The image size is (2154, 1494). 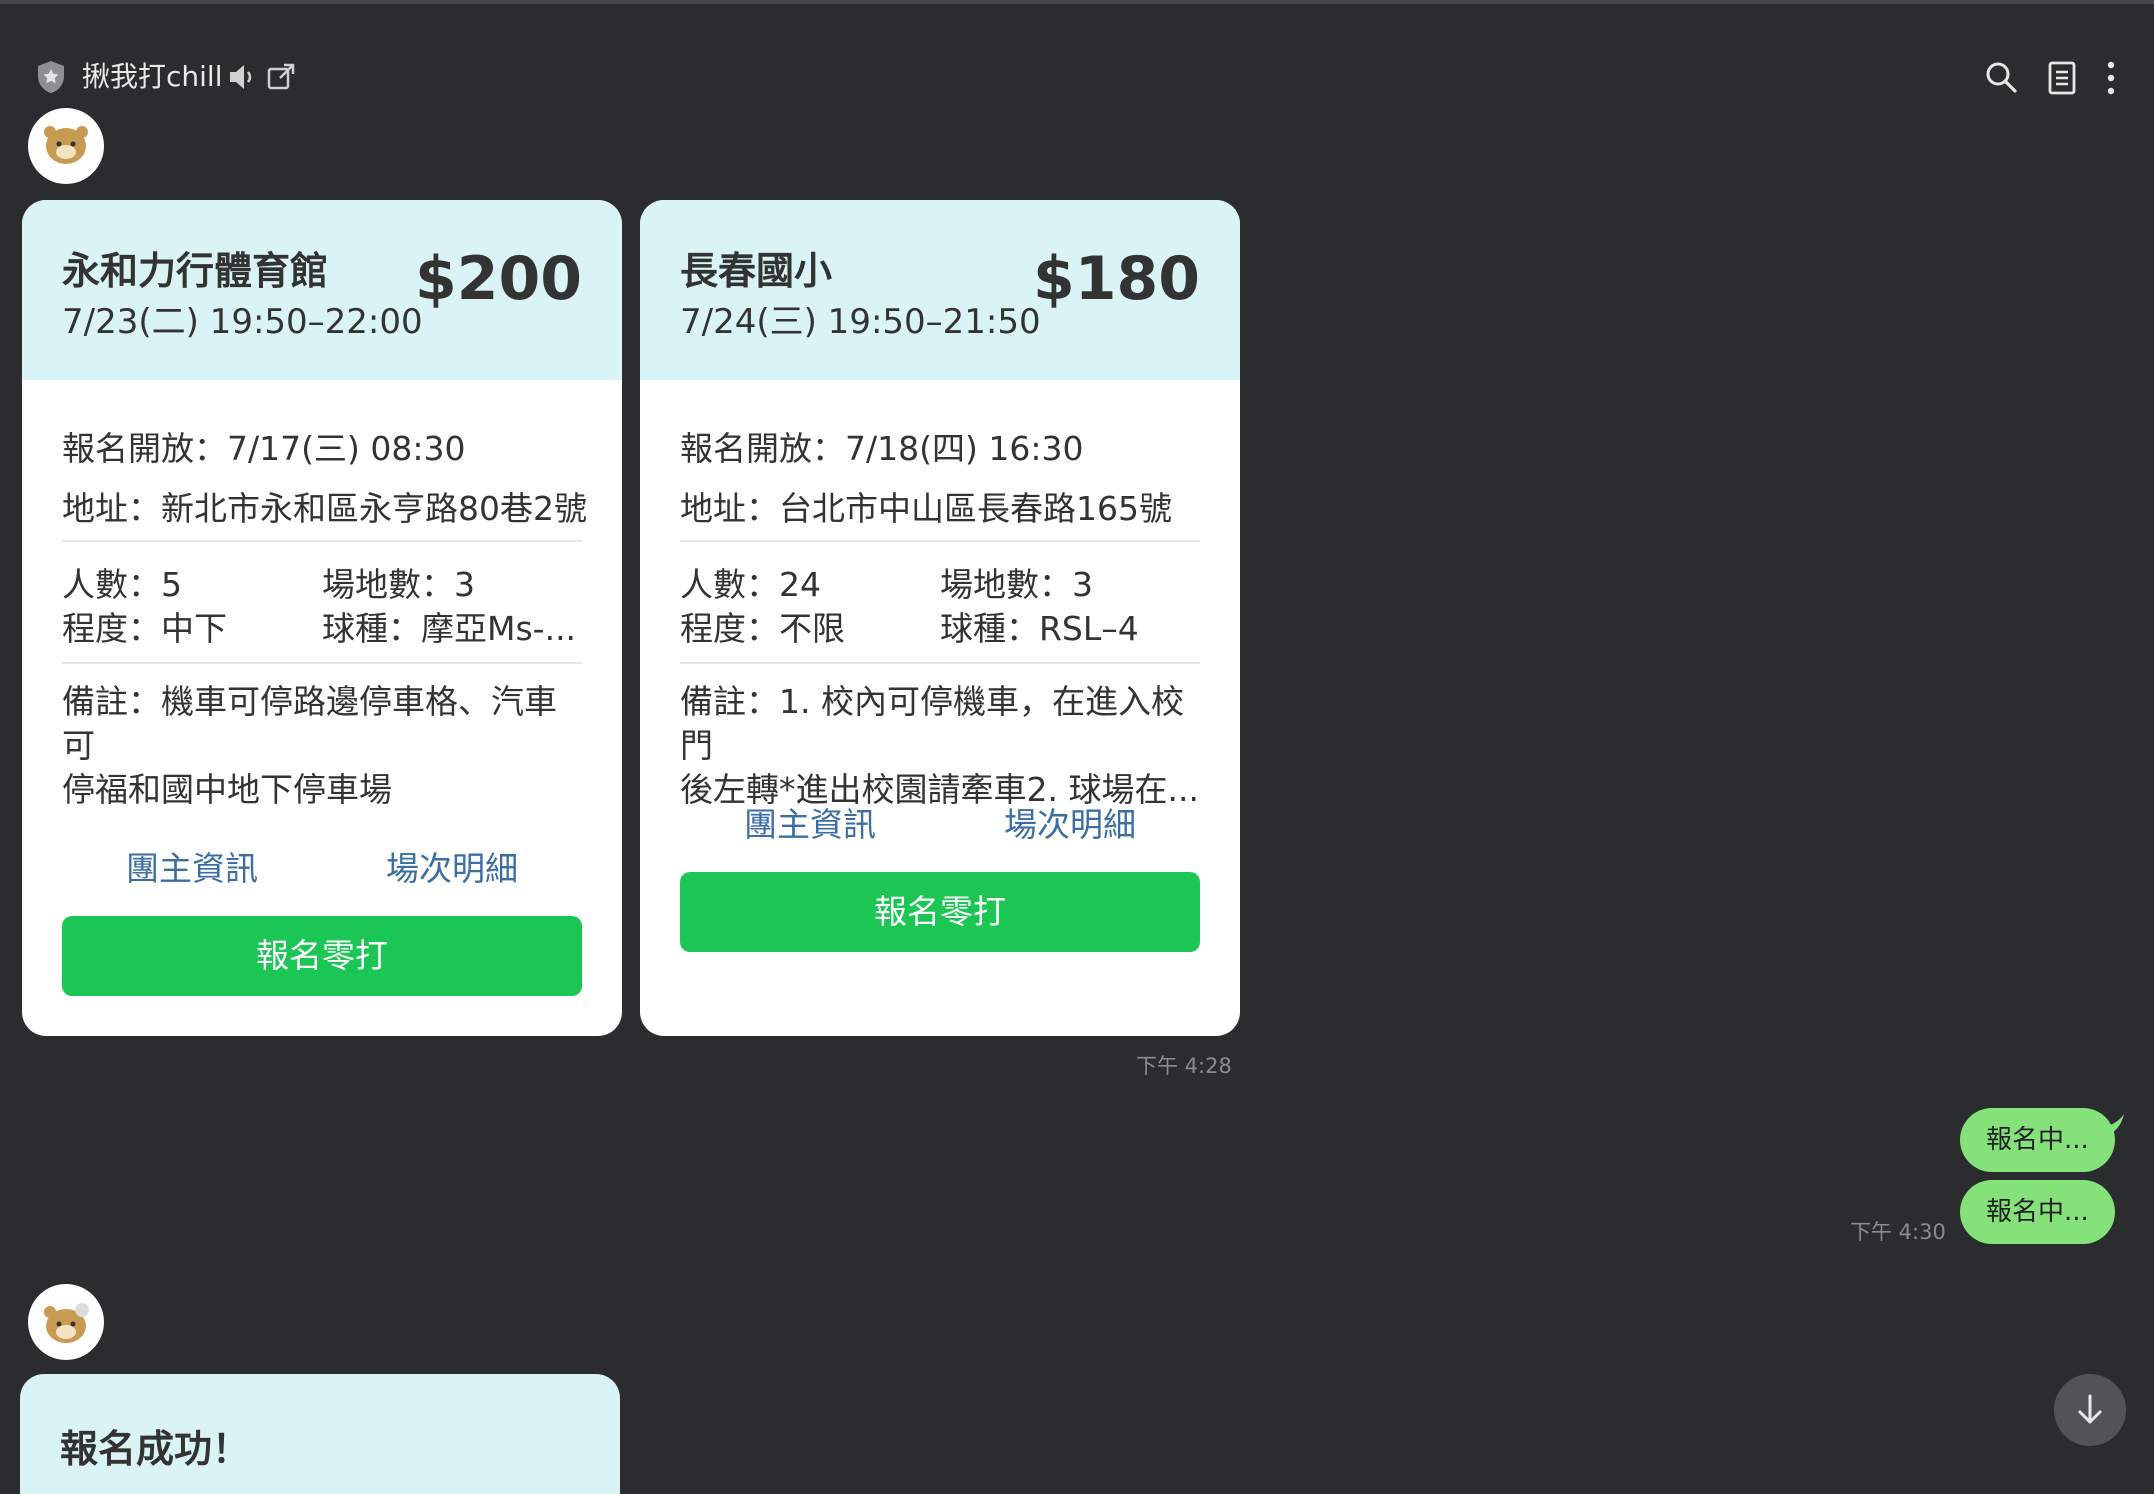 I want to click on shield-star-icon, so click(x=51, y=77).